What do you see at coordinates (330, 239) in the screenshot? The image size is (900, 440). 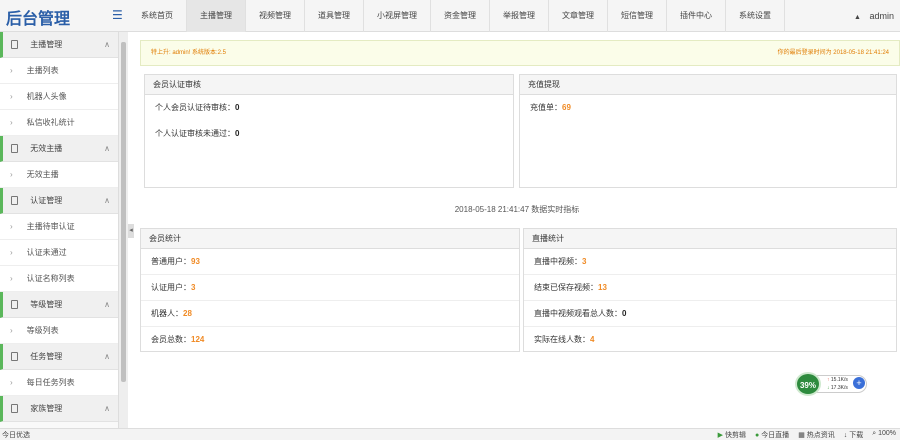 I see `panel-title: 会员统计` at bounding box center [330, 239].